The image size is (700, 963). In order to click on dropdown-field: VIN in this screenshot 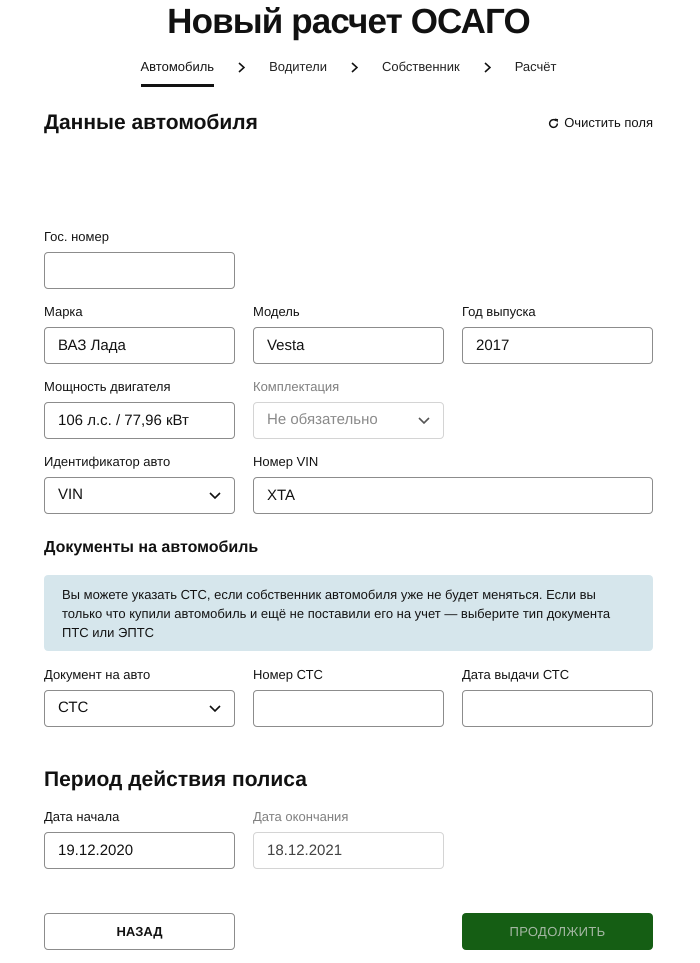, I will do `click(139, 495)`.